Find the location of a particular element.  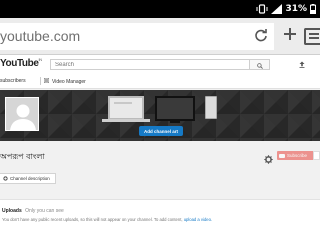

logo-text: YouTube is located at coordinates (19, 63).